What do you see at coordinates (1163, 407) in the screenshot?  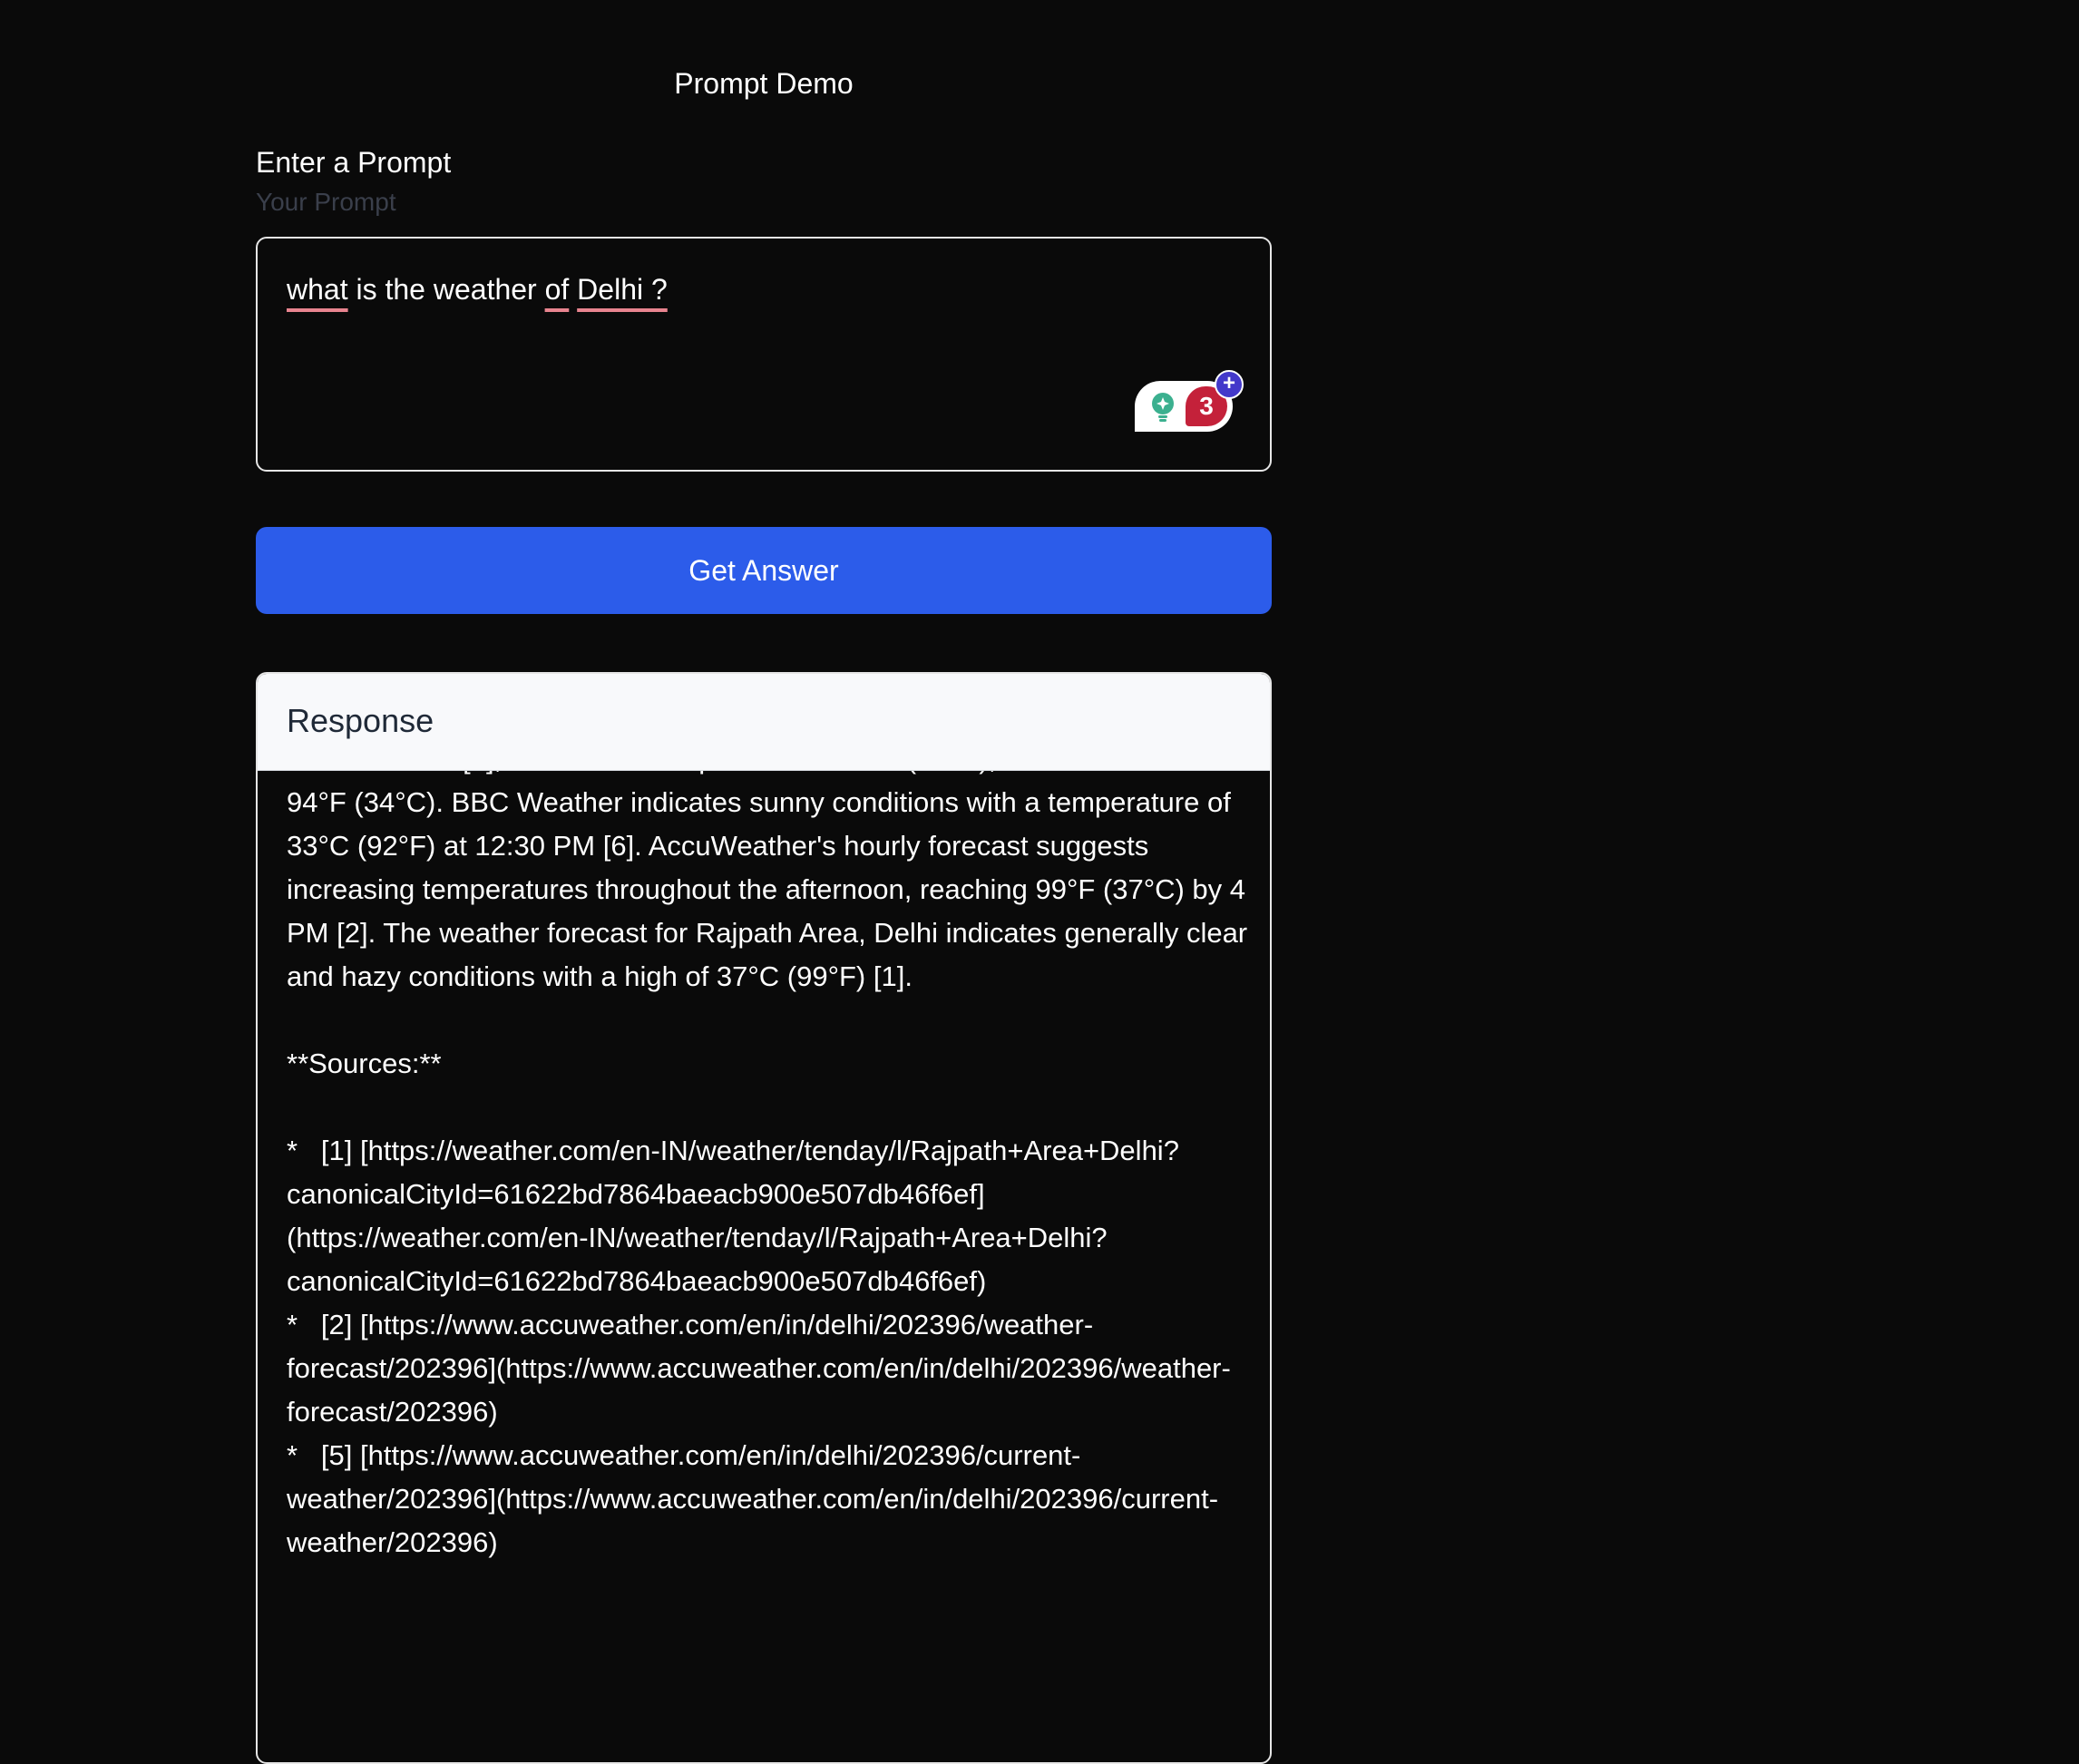 I see `lightbulb-icon` at bounding box center [1163, 407].